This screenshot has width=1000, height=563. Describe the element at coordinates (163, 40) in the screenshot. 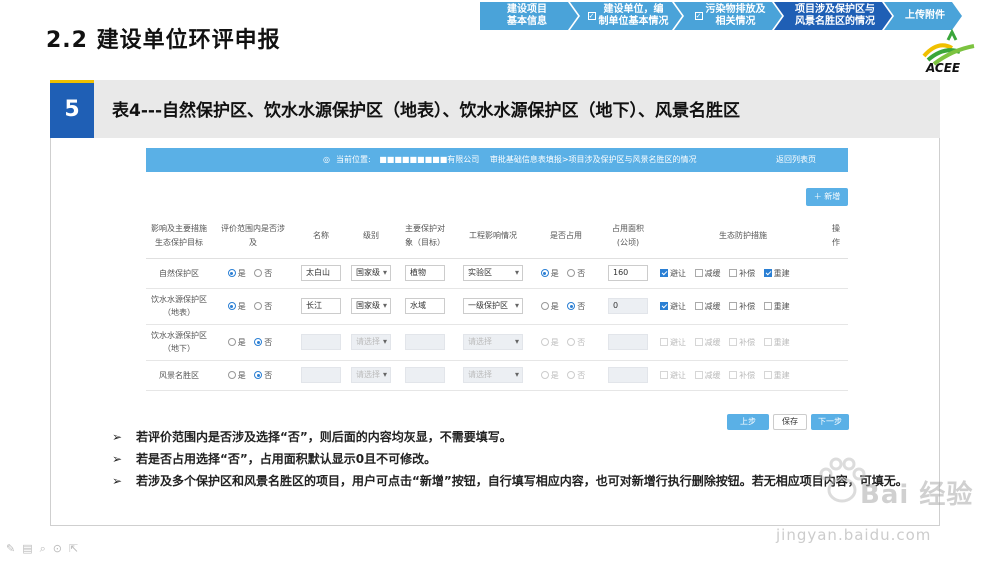

I see `slide-title: 2.2 建设单位环评申报` at that location.